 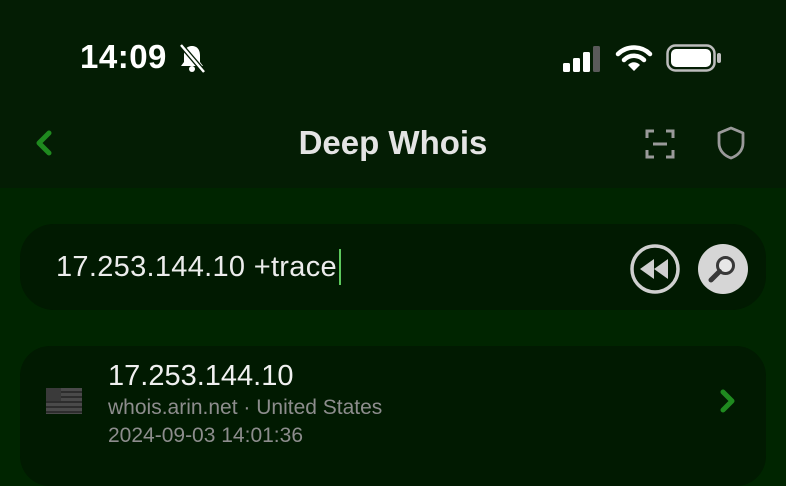 What do you see at coordinates (64, 401) in the screenshot?
I see `us-flag-icon` at bounding box center [64, 401].